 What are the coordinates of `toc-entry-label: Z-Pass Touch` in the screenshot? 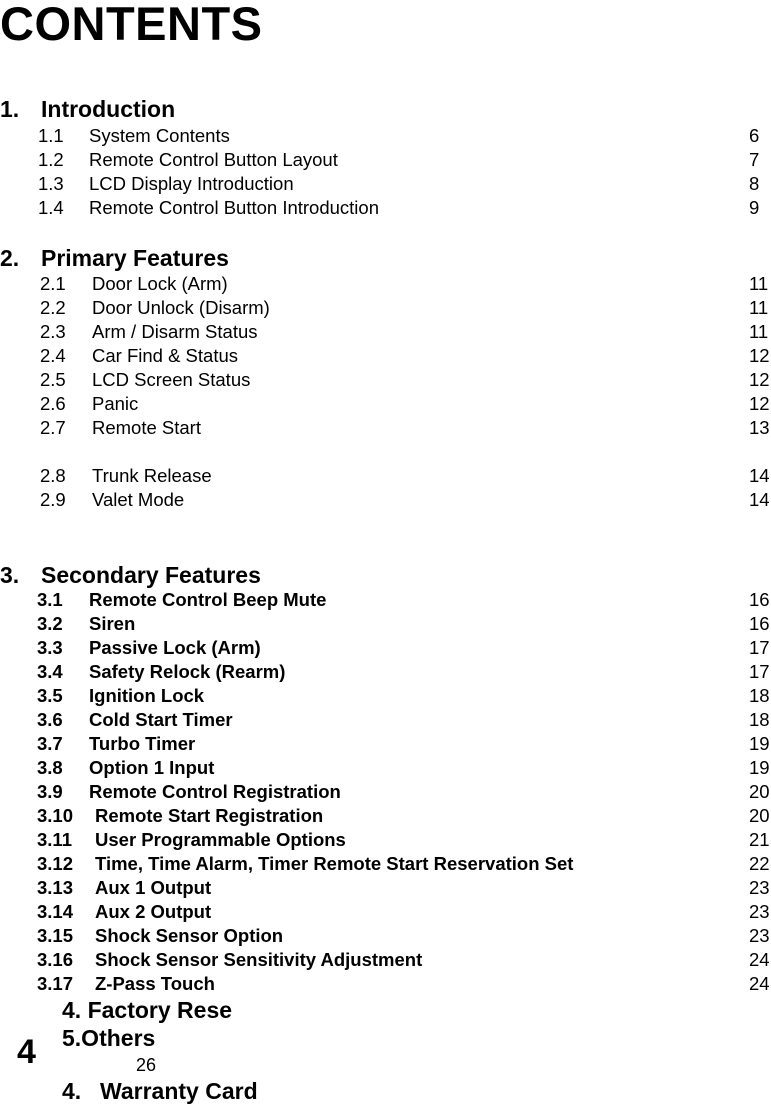 It's located at (155, 983).